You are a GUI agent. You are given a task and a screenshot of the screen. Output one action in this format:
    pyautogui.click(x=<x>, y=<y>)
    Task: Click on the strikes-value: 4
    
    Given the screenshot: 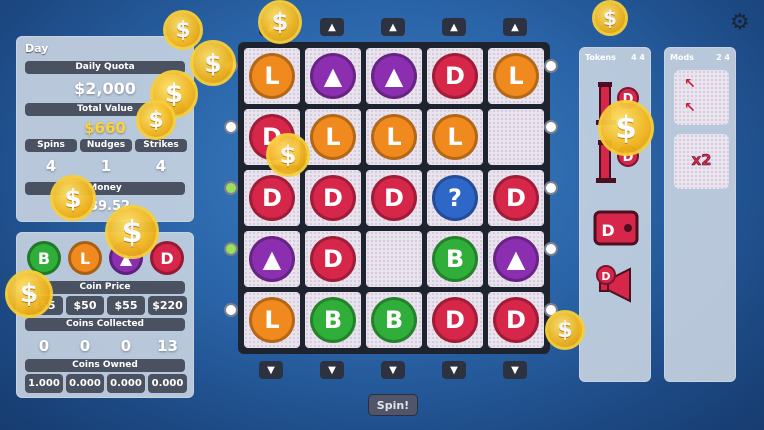 What is the action you would take?
    pyautogui.click(x=161, y=166)
    